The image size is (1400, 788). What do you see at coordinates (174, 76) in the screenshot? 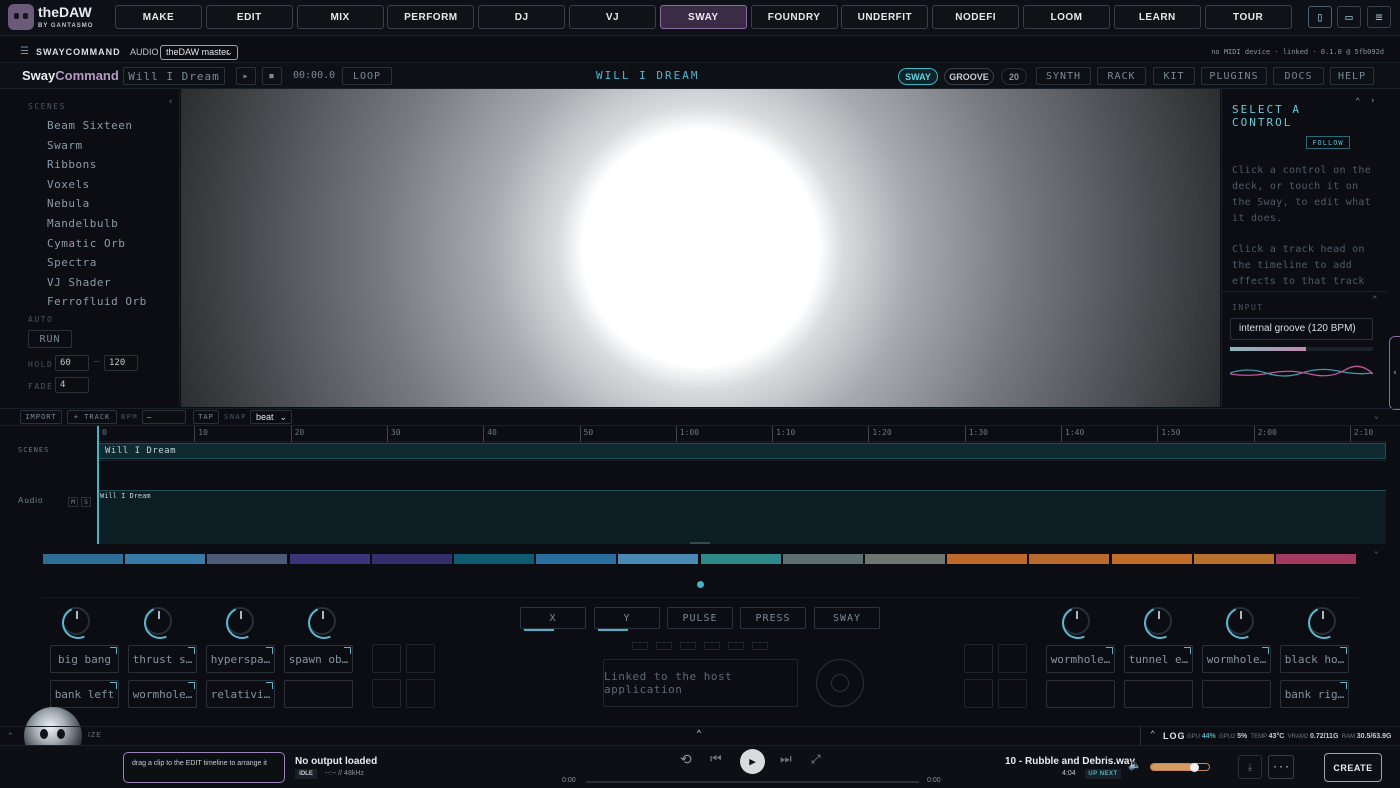
I see `clip-name-field: Will I Dream` at bounding box center [174, 76].